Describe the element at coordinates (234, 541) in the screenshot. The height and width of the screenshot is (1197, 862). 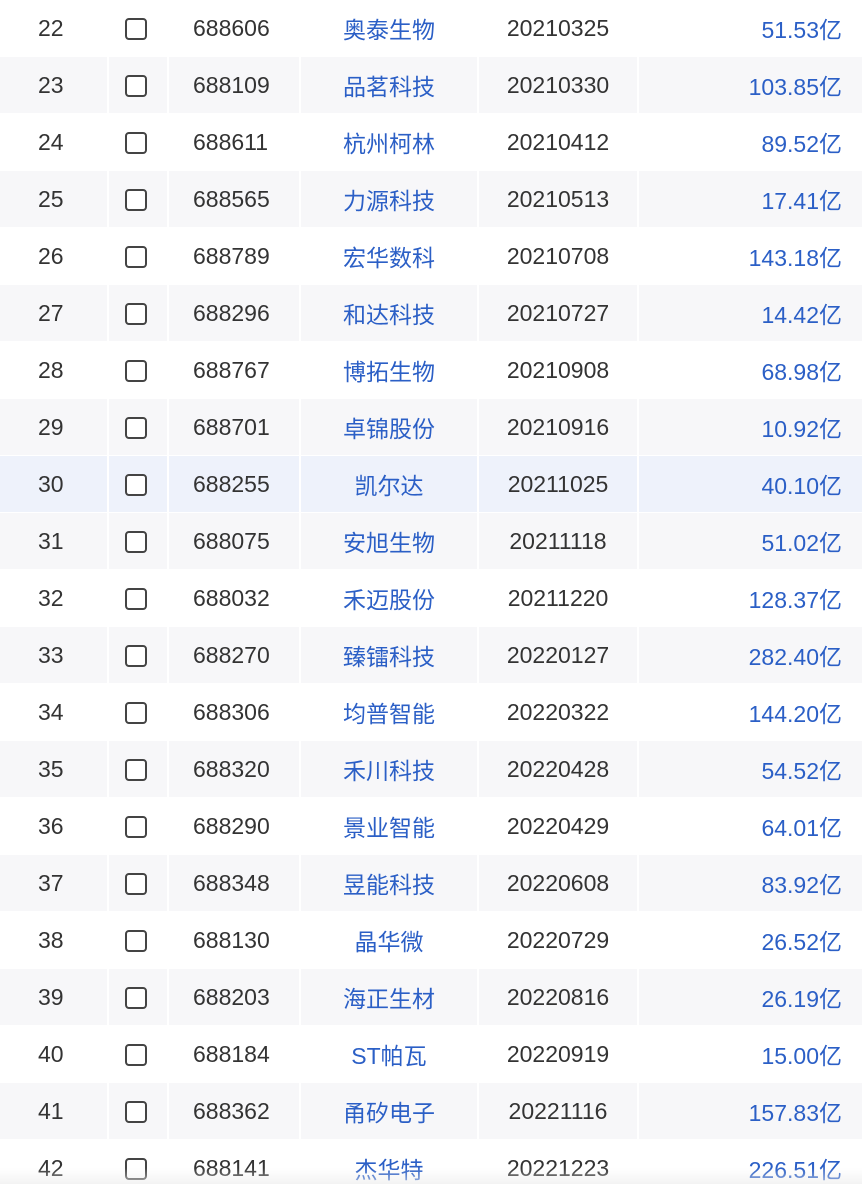
I see `stock-code: 688075` at that location.